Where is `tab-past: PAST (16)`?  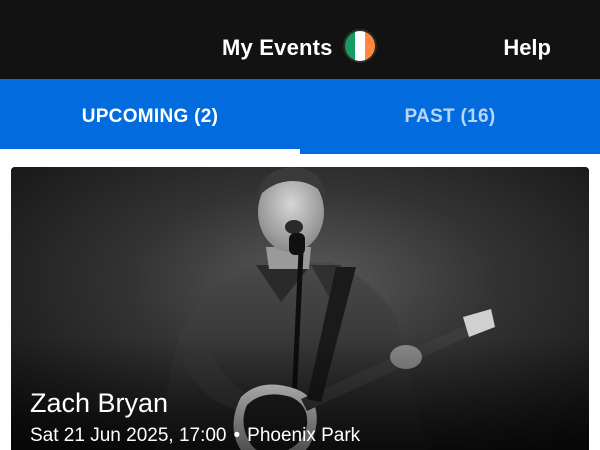 tab-past: PAST (16) is located at coordinates (450, 116).